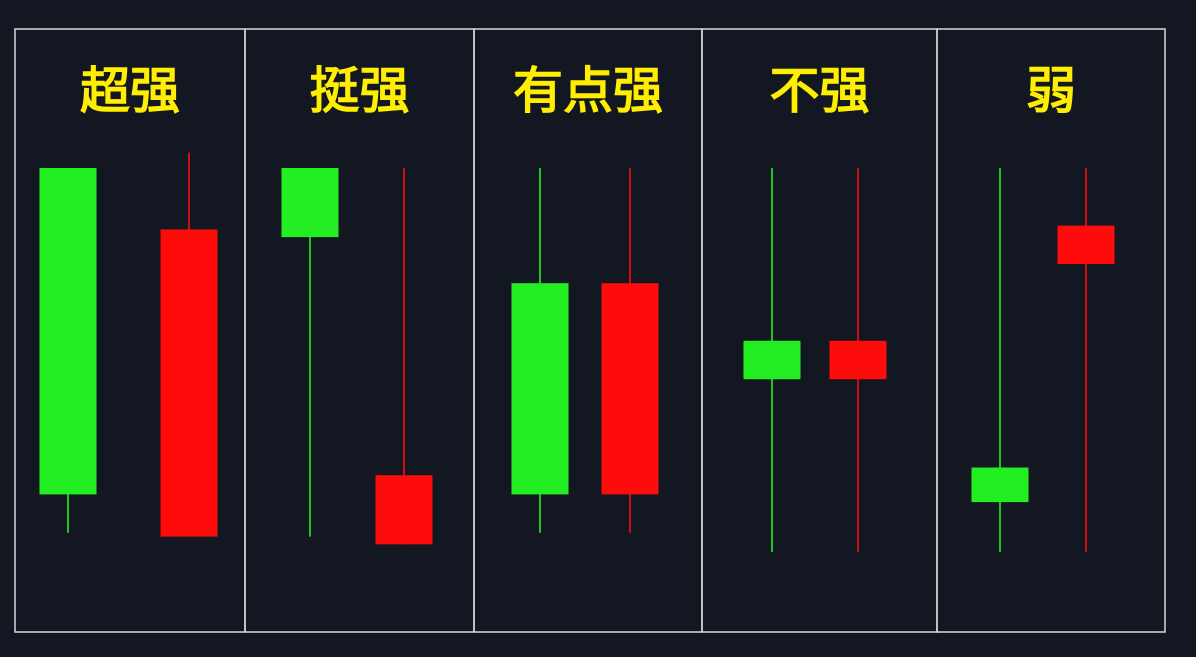 Image resolution: width=1196 pixels, height=657 pixels. I want to click on panel-title: 有点强, so click(588, 91).